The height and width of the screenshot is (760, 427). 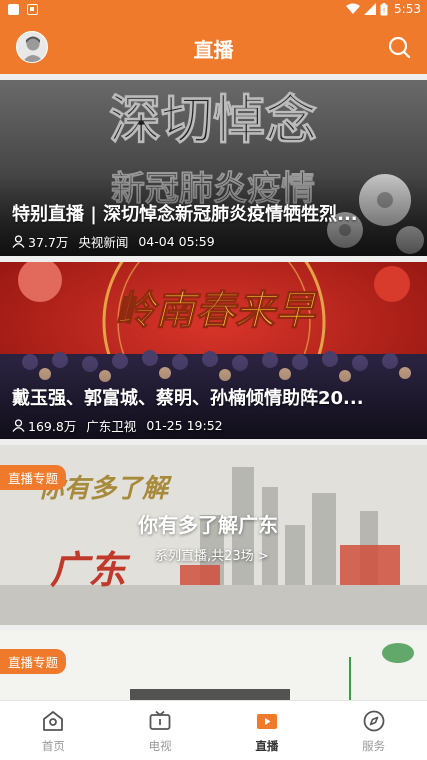 What do you see at coordinates (103, 242) in the screenshot?
I see `source-name: 央视新闻` at bounding box center [103, 242].